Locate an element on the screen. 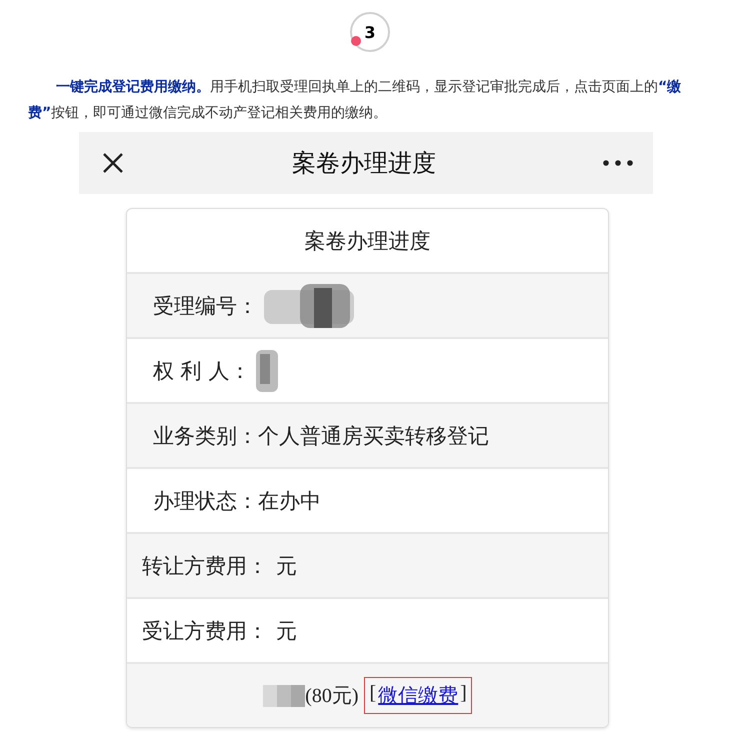 The width and height of the screenshot is (740, 755). intro-paragraph: 一键完成登记费用缴纳。用手机扫取受理回执单上的二维码，显示登记审批完成后，点击页面上的“缴费”按钮，即可通过微信完成不动产登记相关费用的缴纳。 is located at coordinates (355, 100).